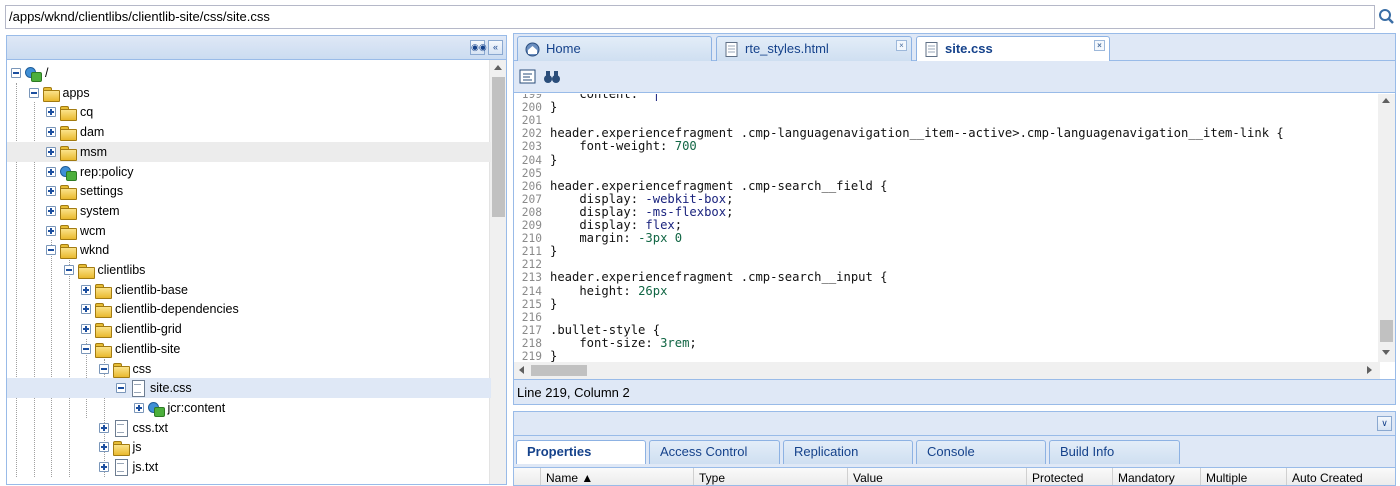  I want to click on tree-node-wcm: wcm, so click(249, 231).